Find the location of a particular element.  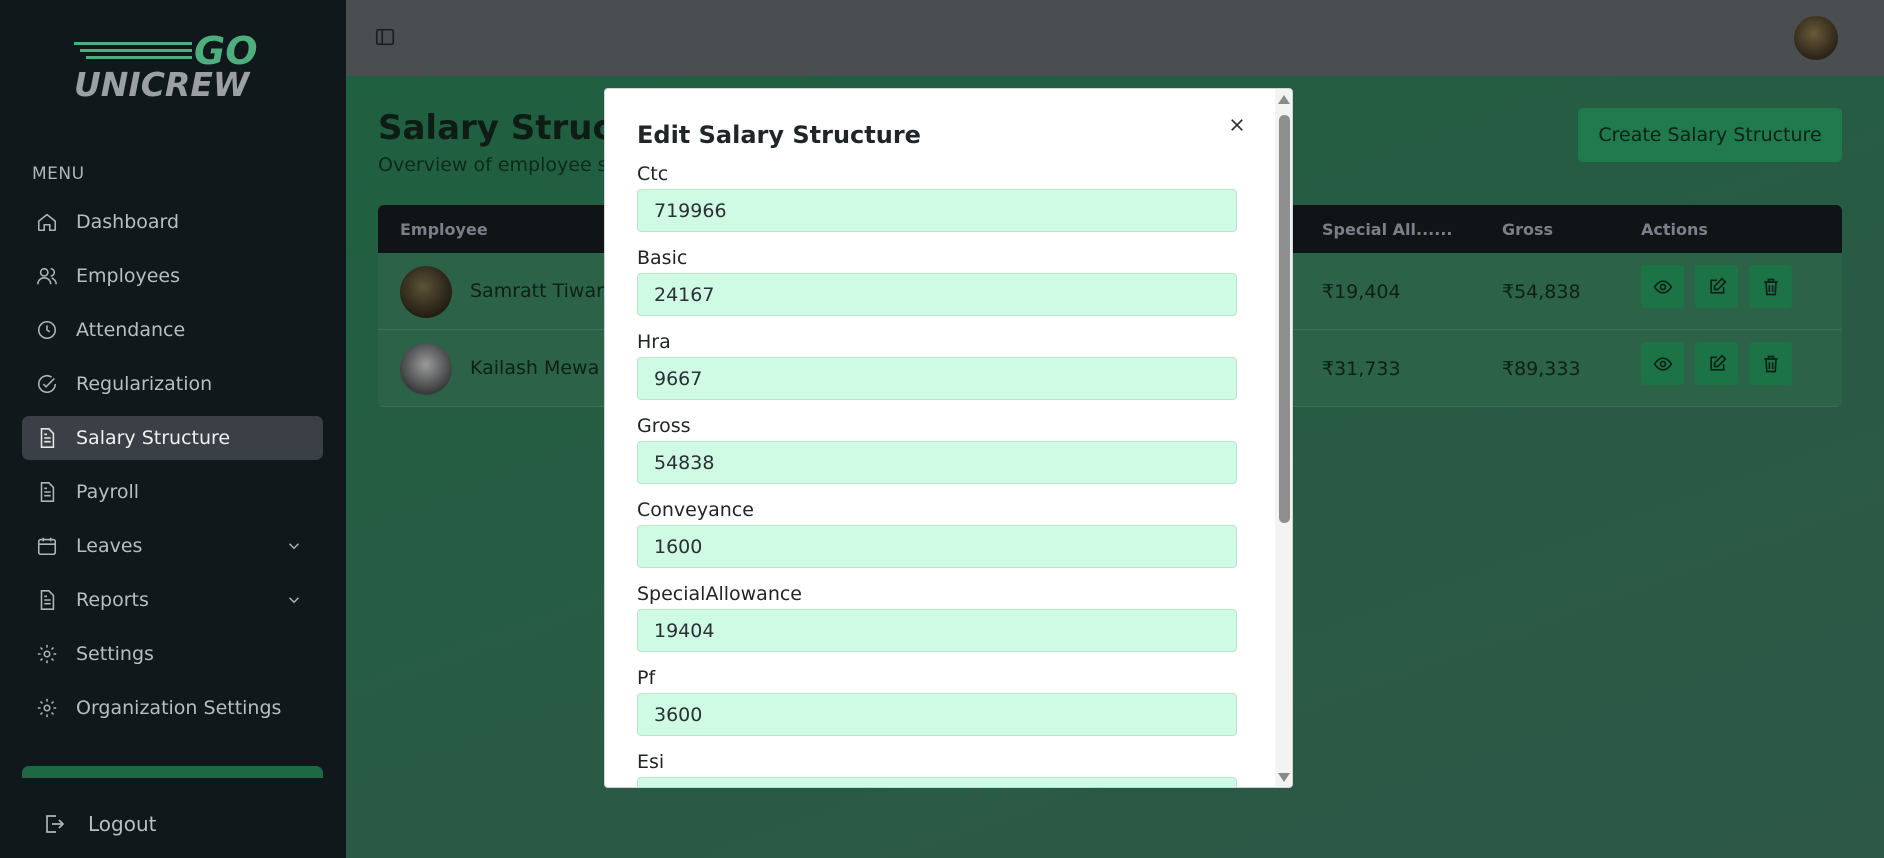

sidebar-item-dashboard: Dashboard is located at coordinates (172, 222).